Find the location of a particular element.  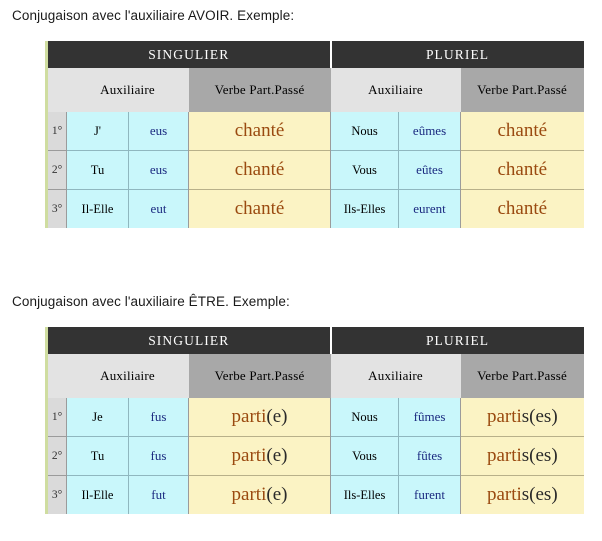

auxiliary-singulier: fut is located at coordinates (158, 494).